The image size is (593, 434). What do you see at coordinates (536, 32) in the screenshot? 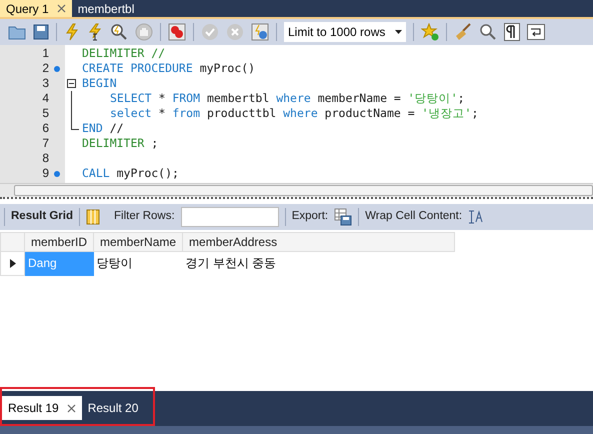
I see `wrap-icon` at bounding box center [536, 32].